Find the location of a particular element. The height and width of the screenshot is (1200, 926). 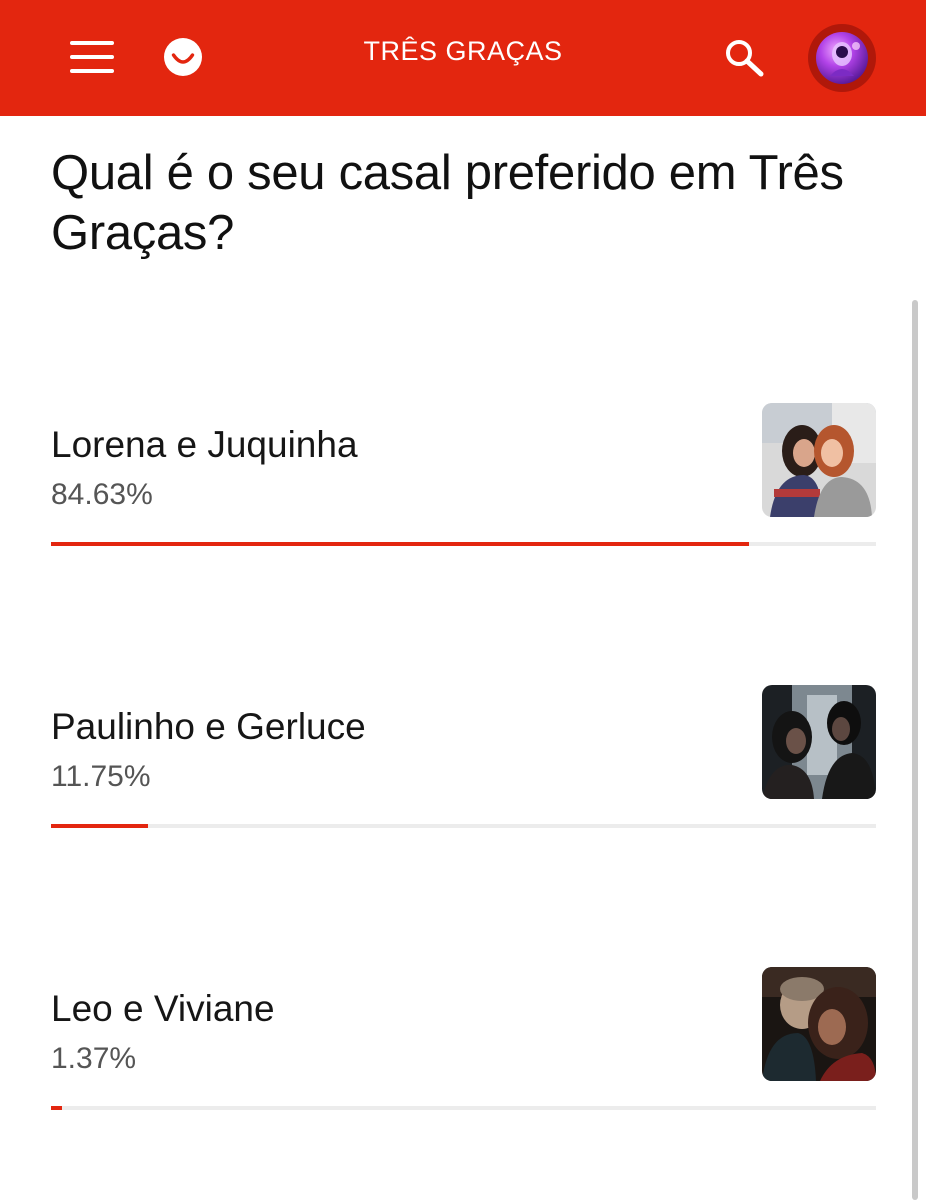

poll-option: Paulinho e Gerluce 11.75% is located at coordinates (463, 765).